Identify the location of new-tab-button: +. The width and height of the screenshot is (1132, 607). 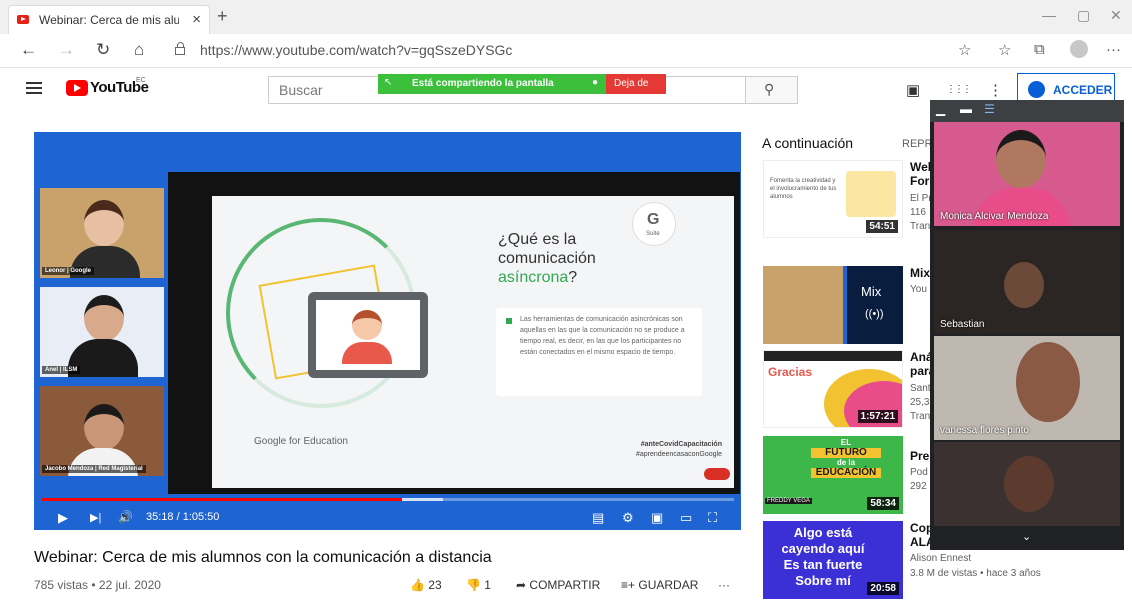
(222, 16).